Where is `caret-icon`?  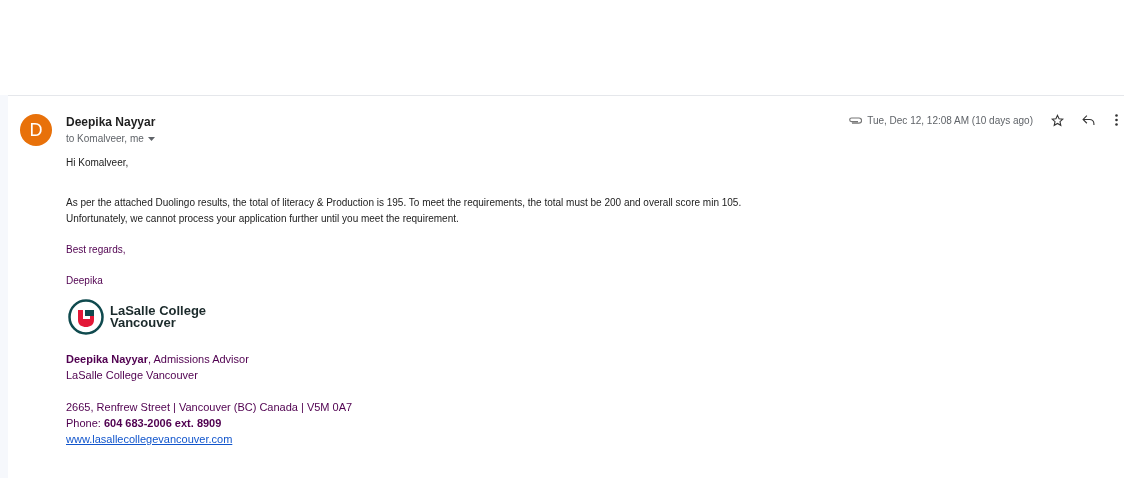 caret-icon is located at coordinates (151, 139).